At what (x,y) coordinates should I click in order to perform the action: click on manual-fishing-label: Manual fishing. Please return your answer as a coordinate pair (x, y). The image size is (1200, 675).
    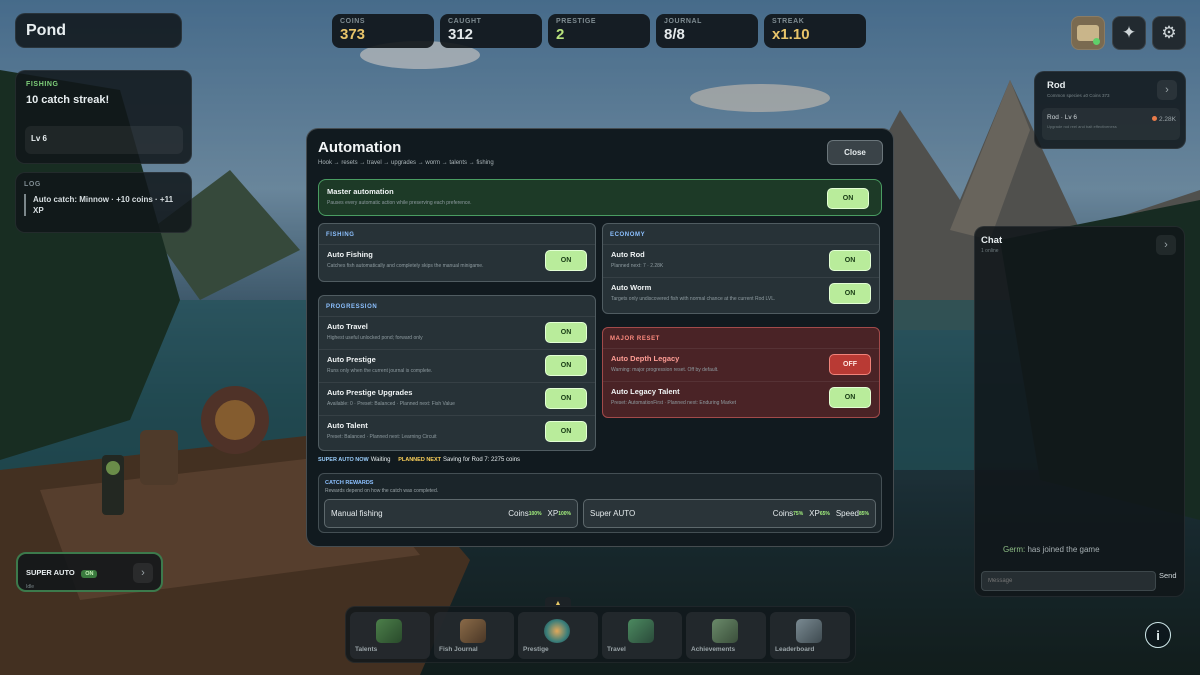
    Looking at the image, I should click on (357, 513).